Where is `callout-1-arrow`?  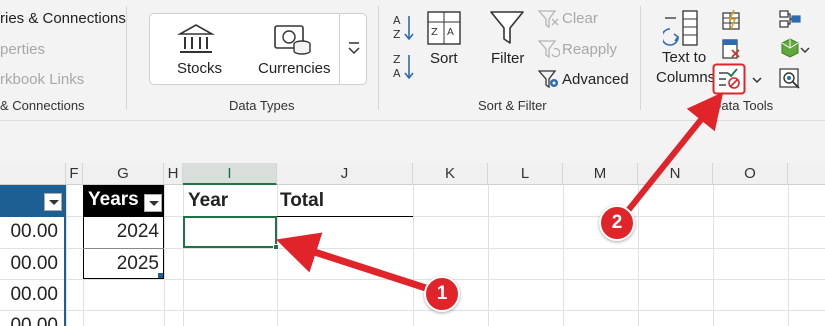 callout-1-arrow is located at coordinates (356, 263).